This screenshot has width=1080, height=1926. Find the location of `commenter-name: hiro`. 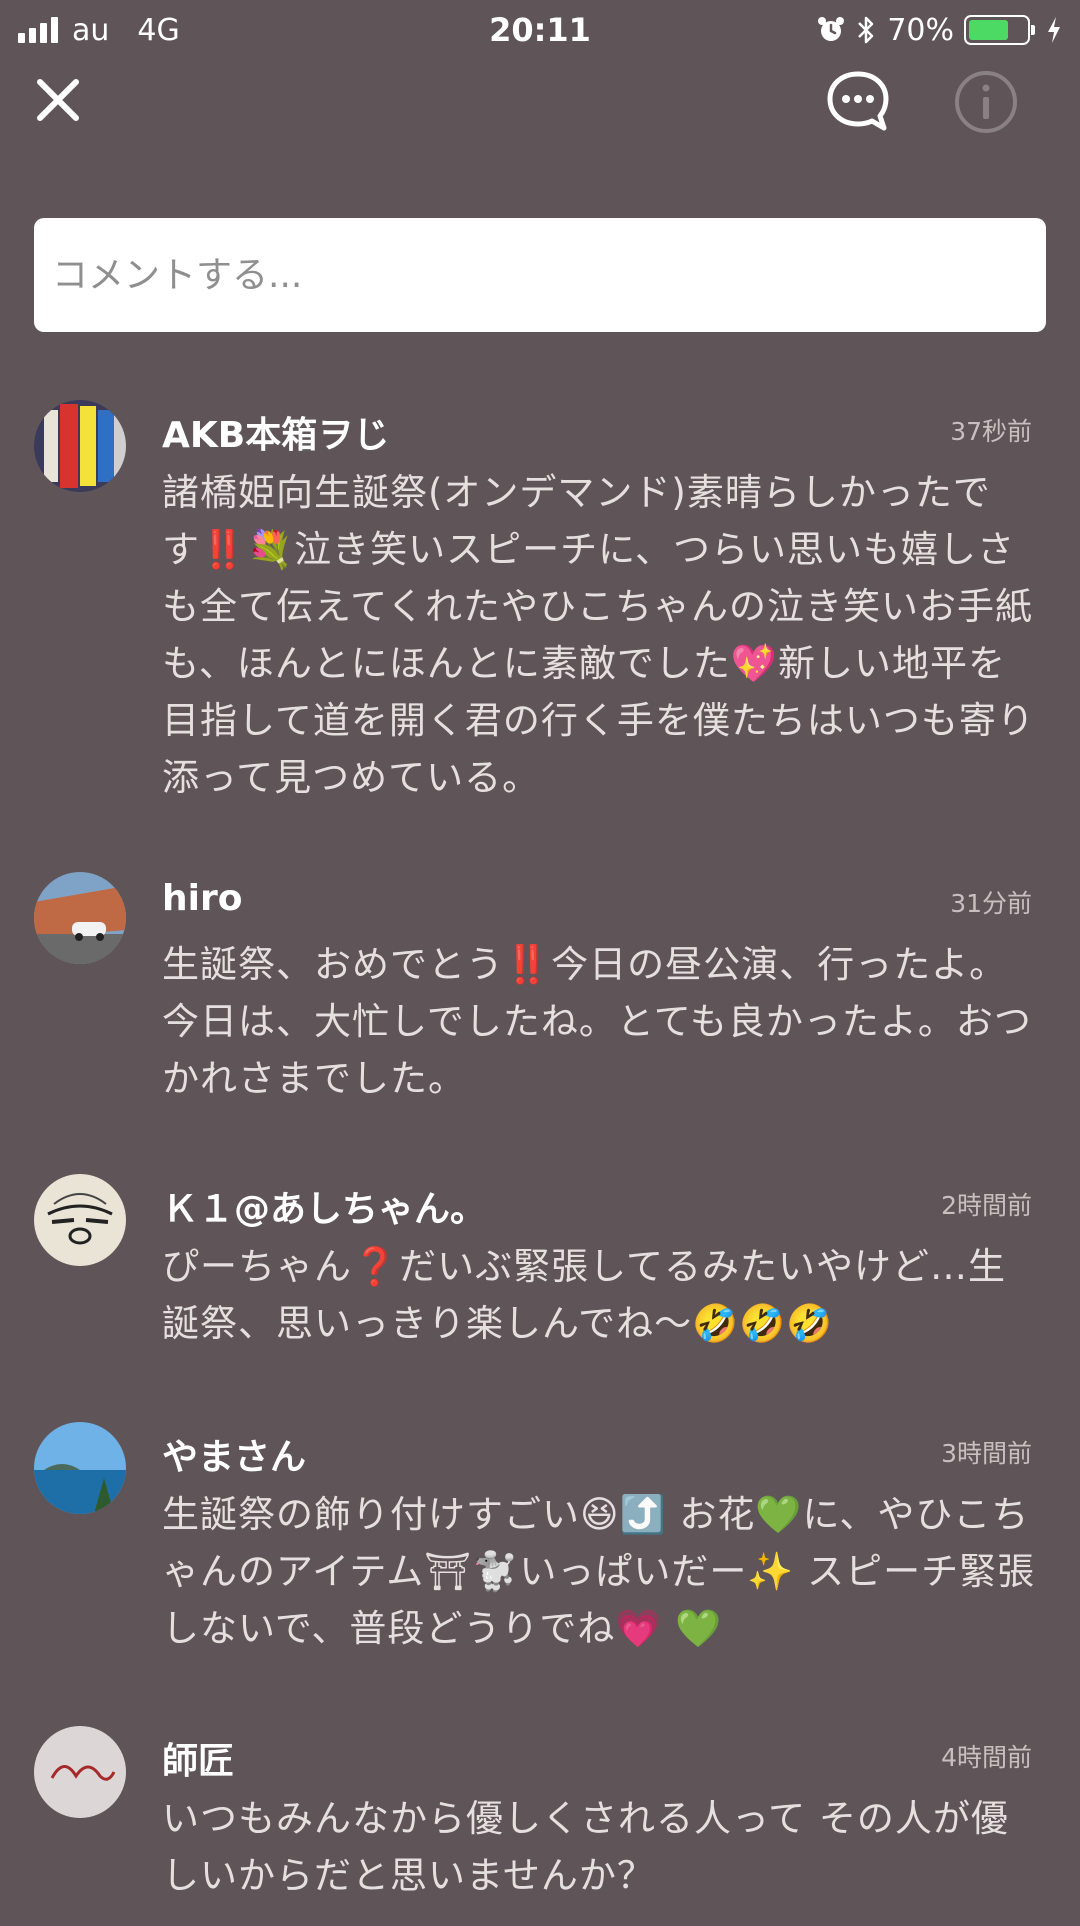

commenter-name: hiro is located at coordinates (202, 898).